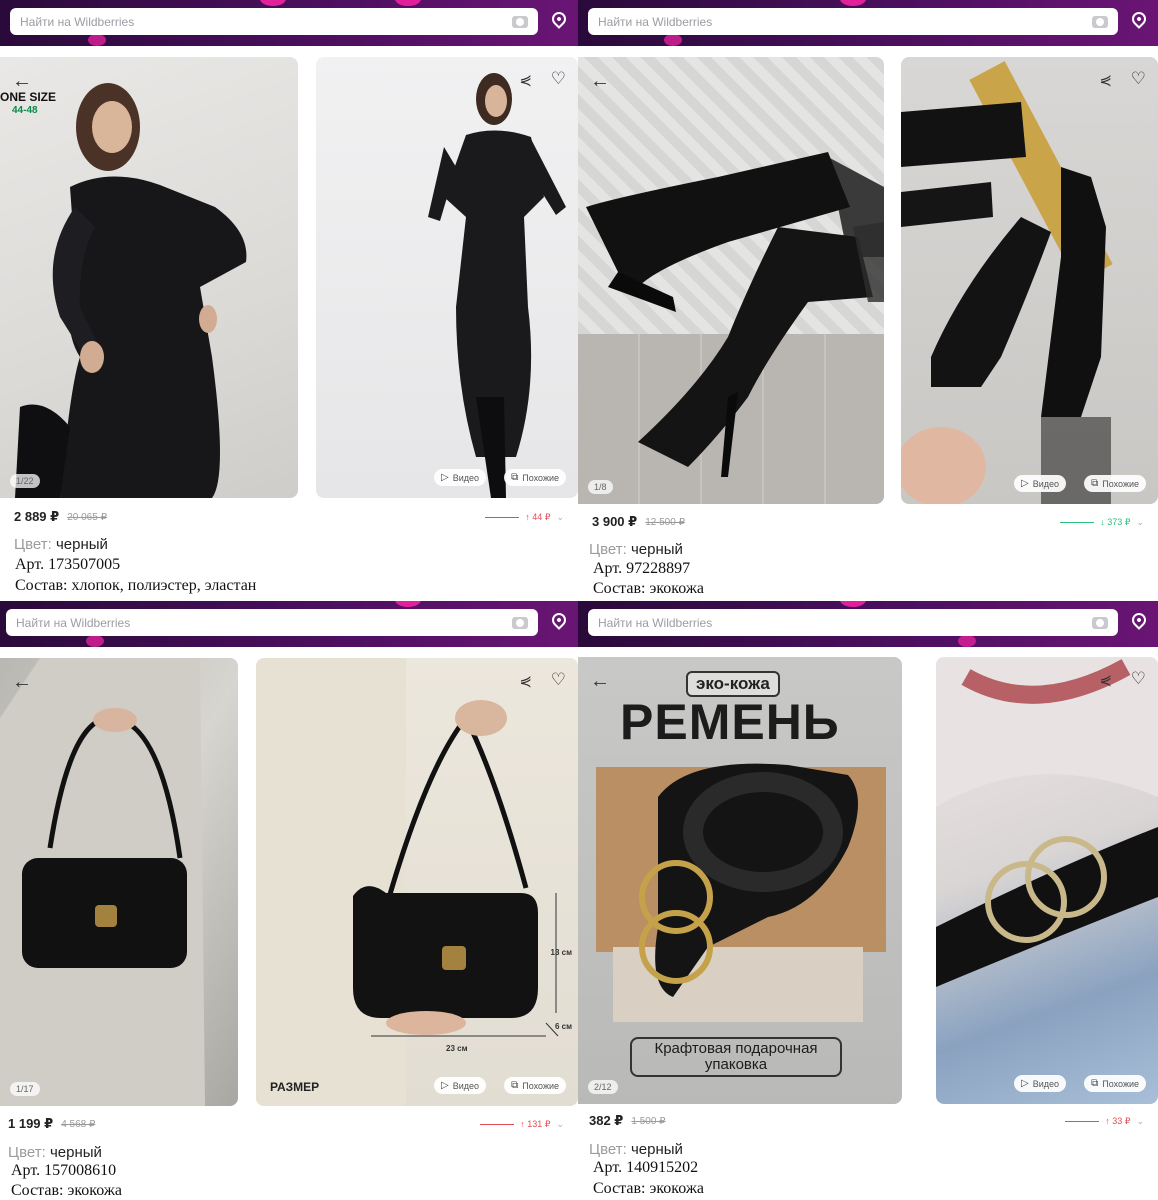  I want to click on photo-counter: 1/8, so click(600, 487).